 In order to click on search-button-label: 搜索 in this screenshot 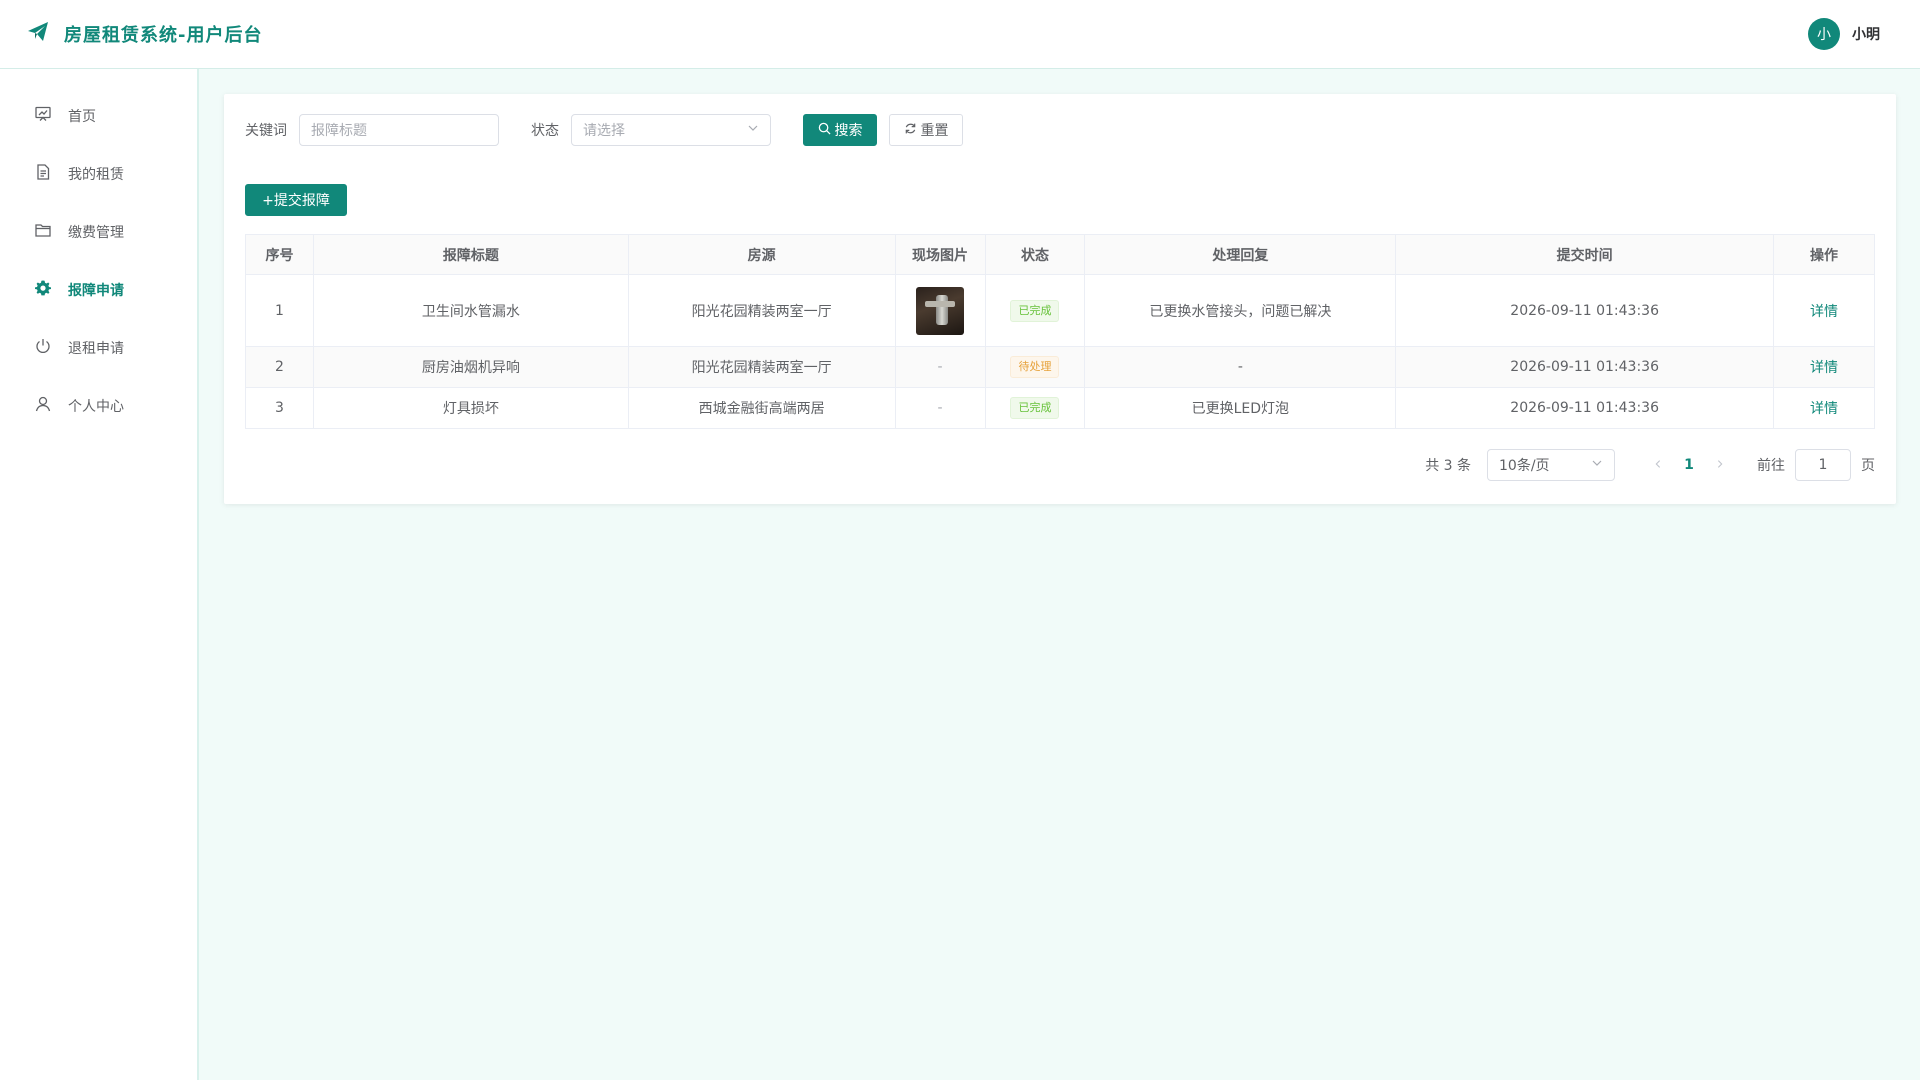, I will do `click(848, 131)`.